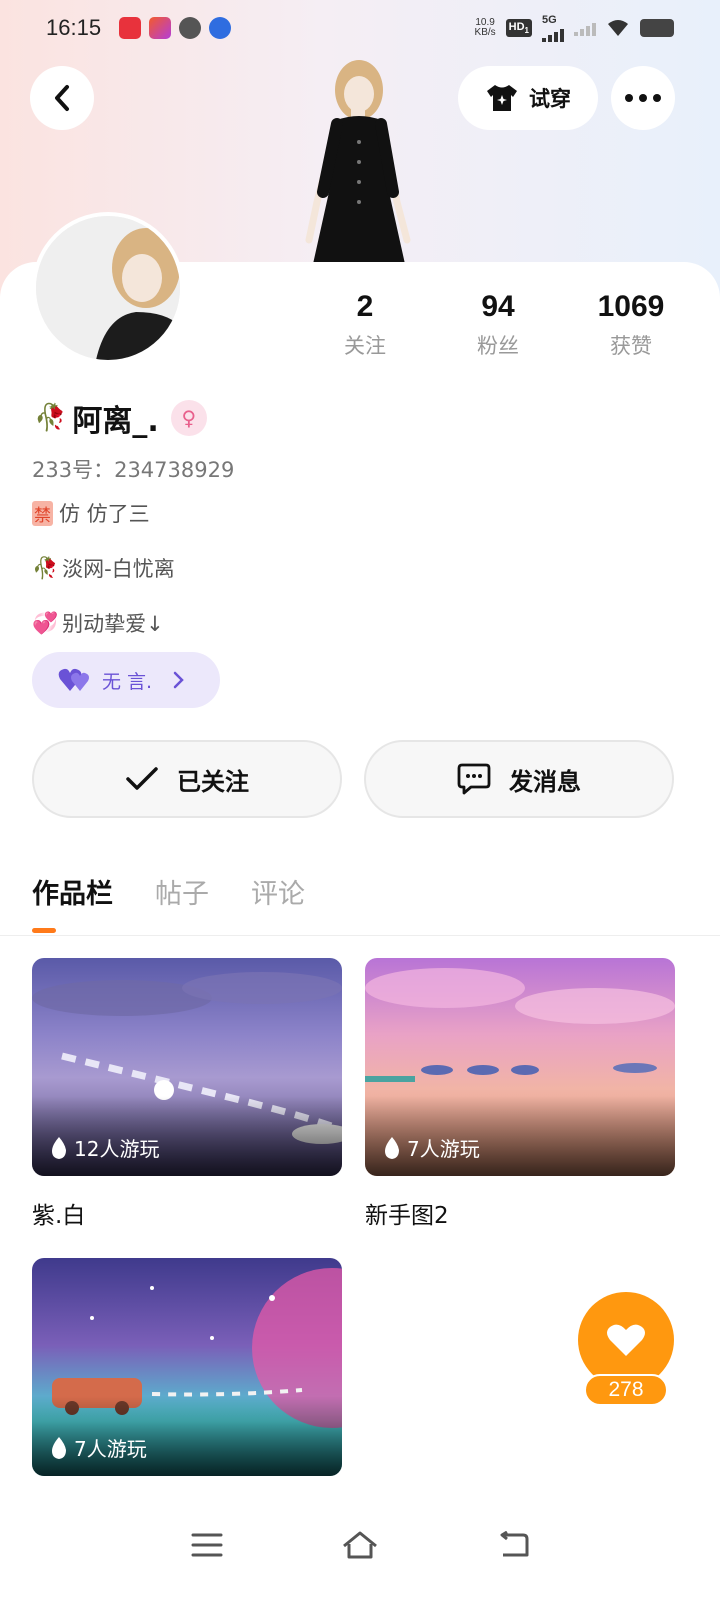 The image size is (720, 1600). Describe the element at coordinates (626, 1390) in the screenshot. I see `like-count: 278` at that location.